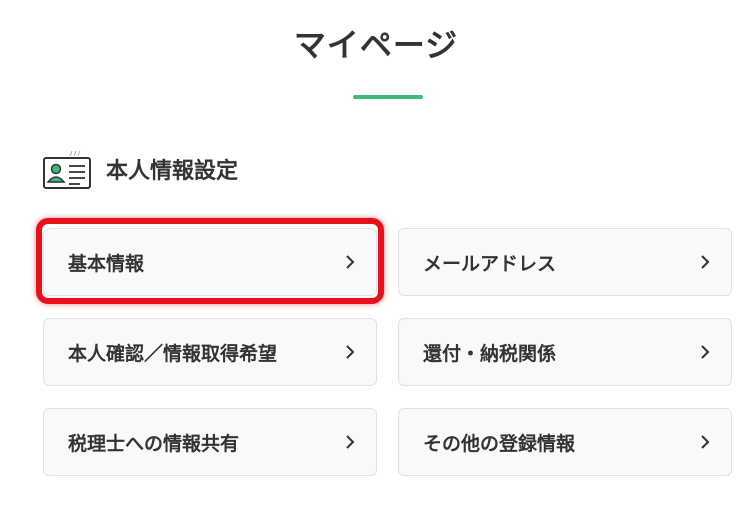  I want to click on title-underline, so click(388, 97).